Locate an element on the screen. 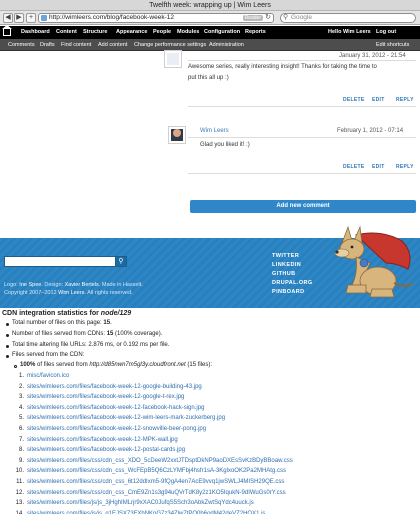  shortcut-add-content: Add content is located at coordinates (112, 45).